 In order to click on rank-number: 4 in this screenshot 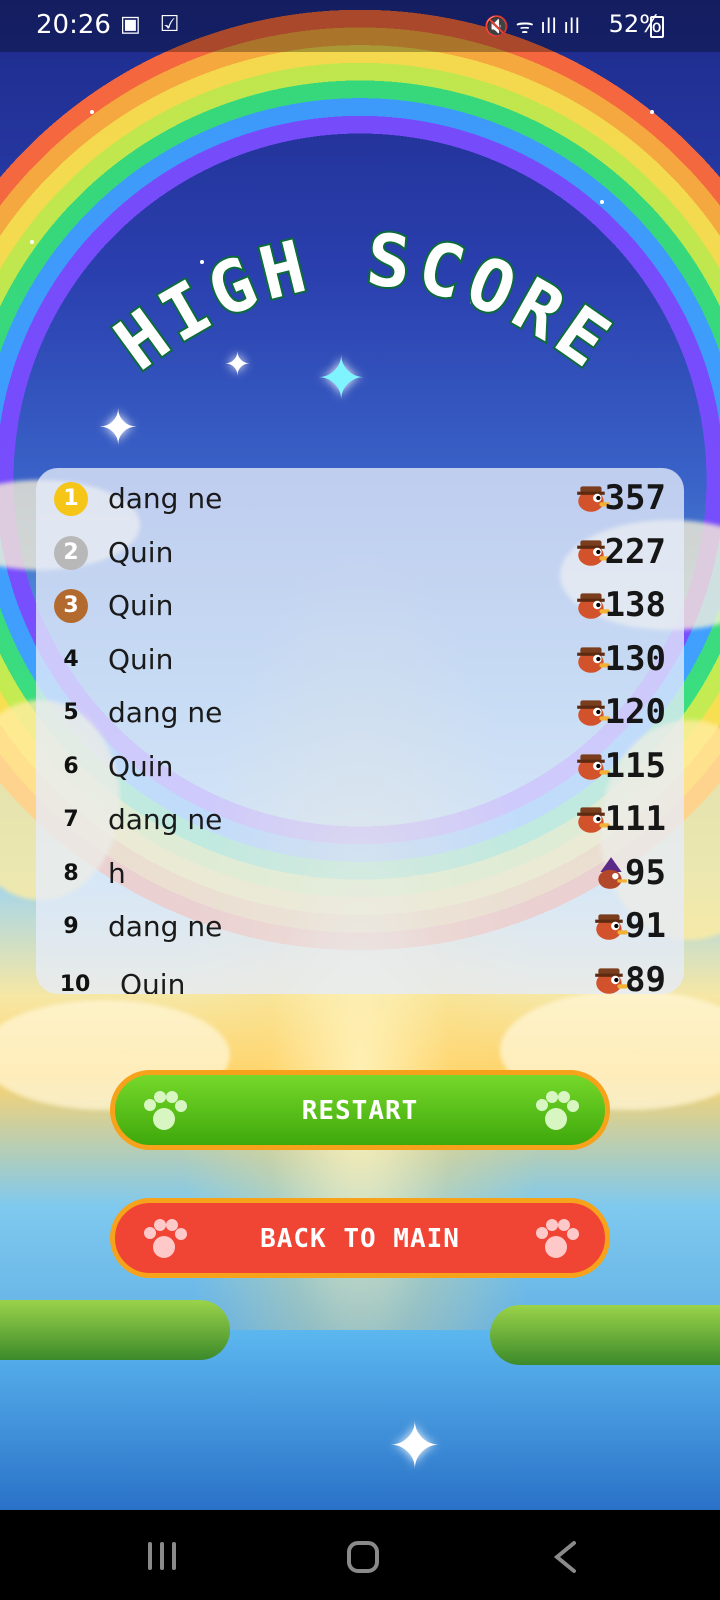, I will do `click(71, 659)`.